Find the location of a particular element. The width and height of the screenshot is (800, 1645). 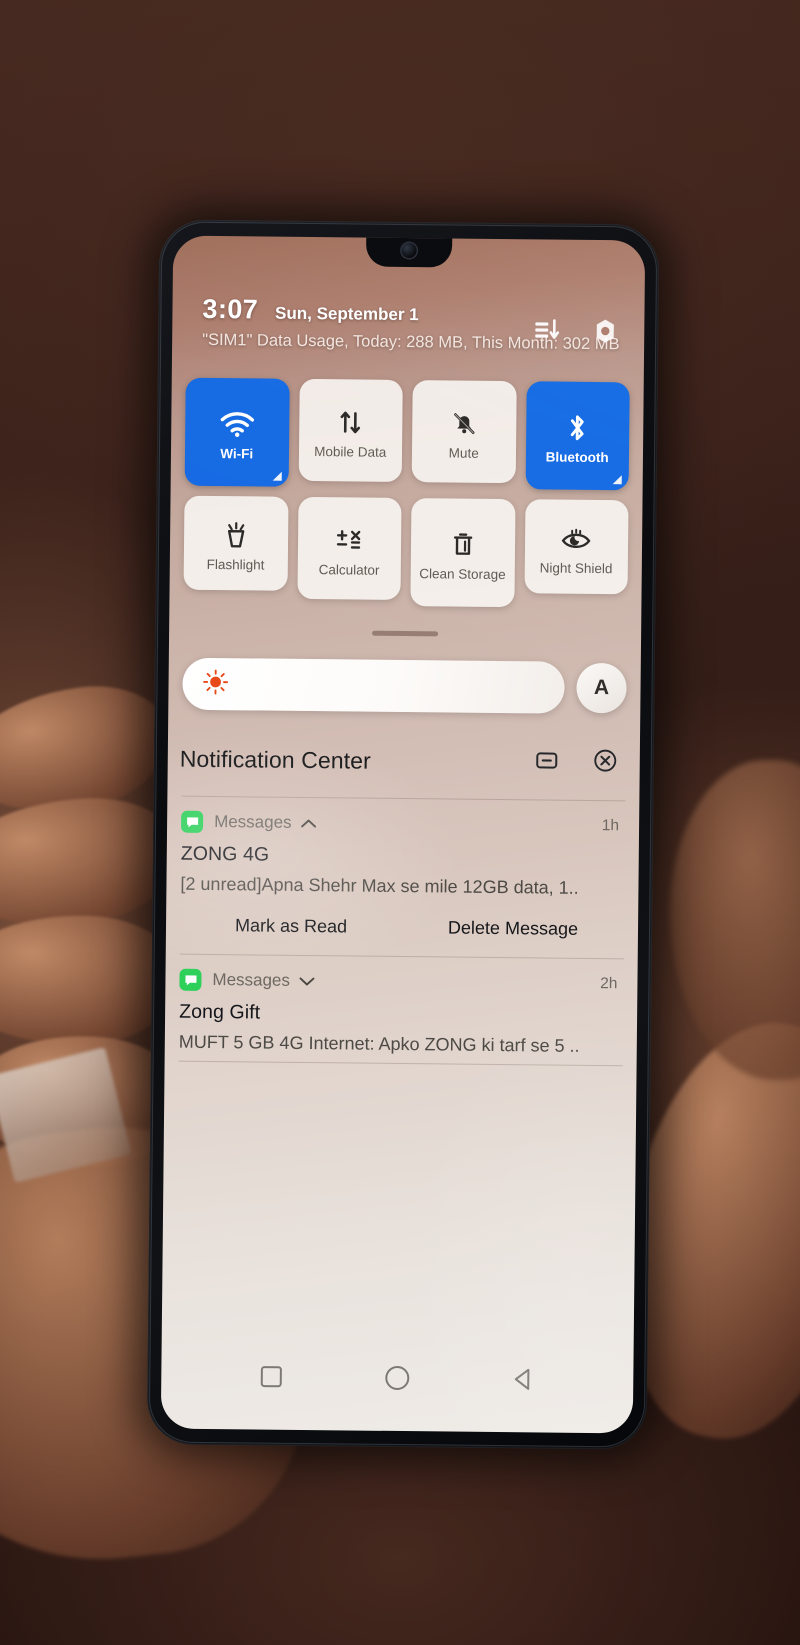

tile-night-shield: Night Shield is located at coordinates (576, 547).